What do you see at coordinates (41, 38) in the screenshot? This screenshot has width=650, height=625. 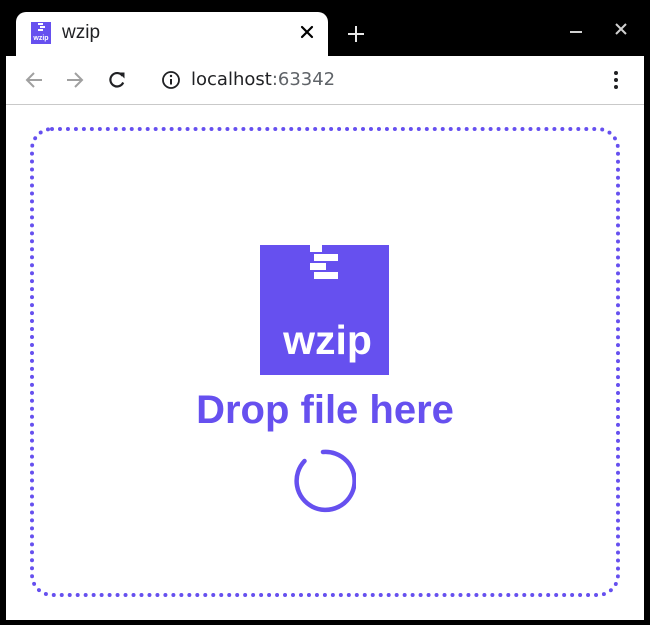 I see `favicon-label: wzip` at bounding box center [41, 38].